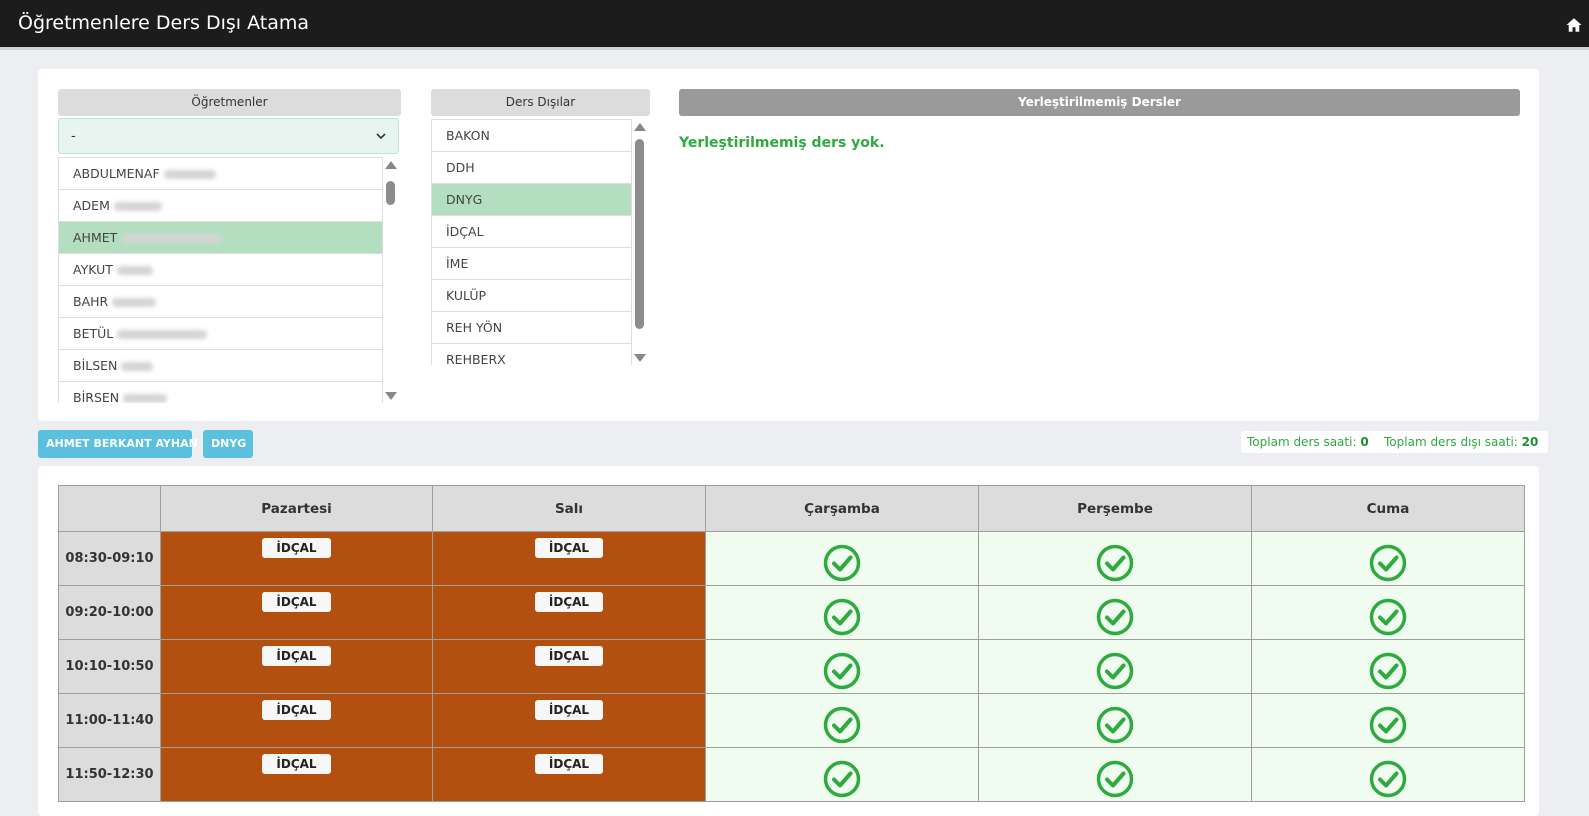 The image size is (1589, 816). What do you see at coordinates (118, 444) in the screenshot?
I see `selected-teacher-chip: AHMET BERKANT AYHAN` at bounding box center [118, 444].